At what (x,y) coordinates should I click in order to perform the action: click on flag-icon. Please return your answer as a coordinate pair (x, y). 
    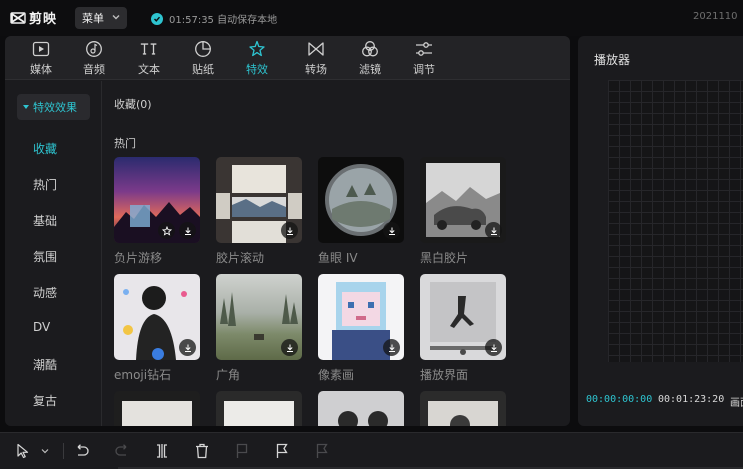
    Looking at the image, I should click on (282, 450).